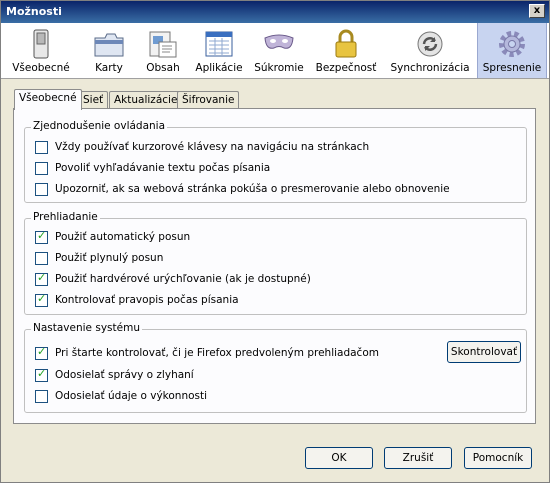 The image size is (550, 483). Describe the element at coordinates (339, 458) in the screenshot. I see `ok-button: OK` at that location.